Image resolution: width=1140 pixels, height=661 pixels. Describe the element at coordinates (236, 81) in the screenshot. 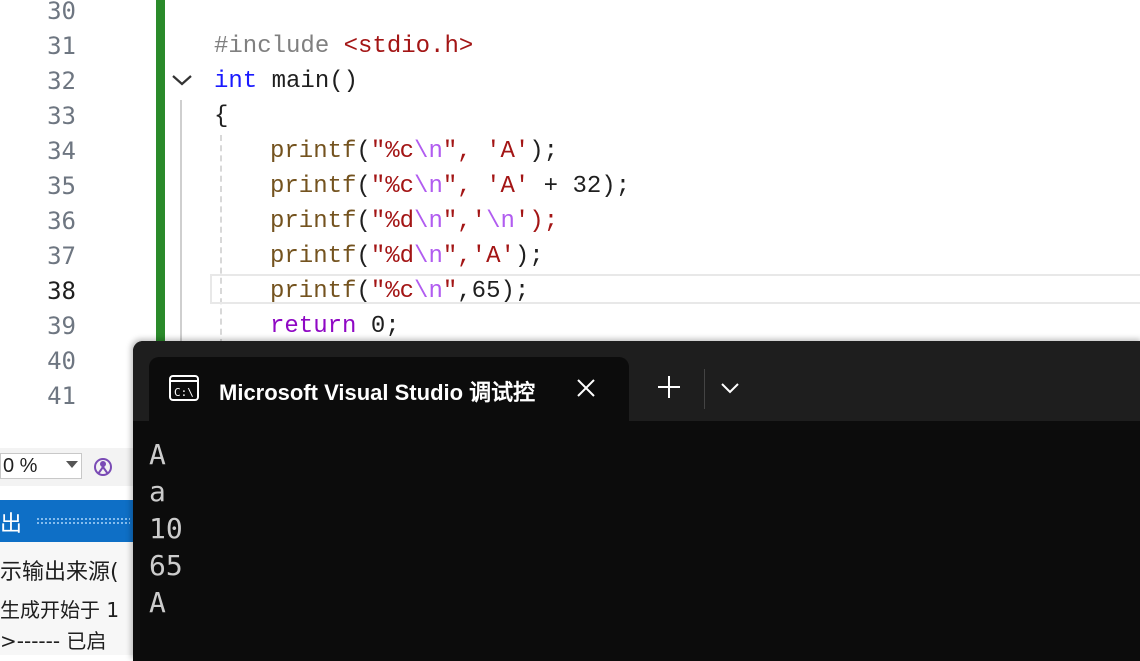

I see `type-keyword: int` at that location.